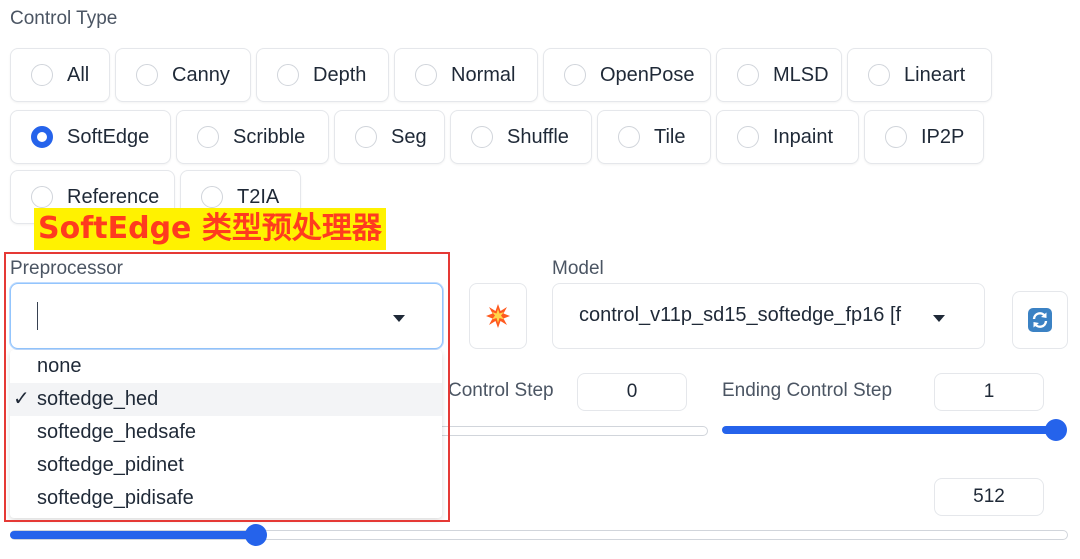 This screenshot has height=559, width=1080. What do you see at coordinates (501, 390) in the screenshot?
I see `starting-control-step-label: Control Step` at bounding box center [501, 390].